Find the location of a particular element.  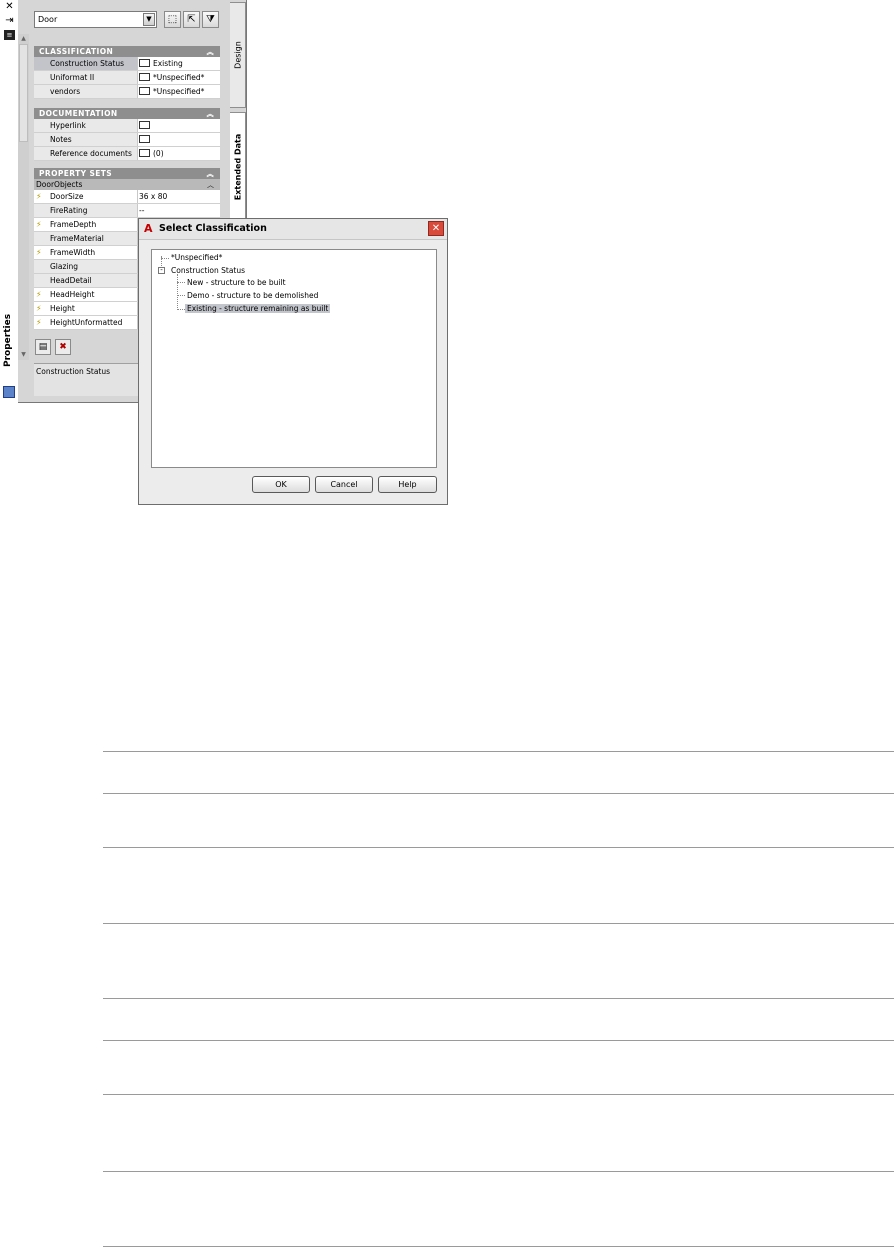

property-row: Notes is located at coordinates (127, 140).